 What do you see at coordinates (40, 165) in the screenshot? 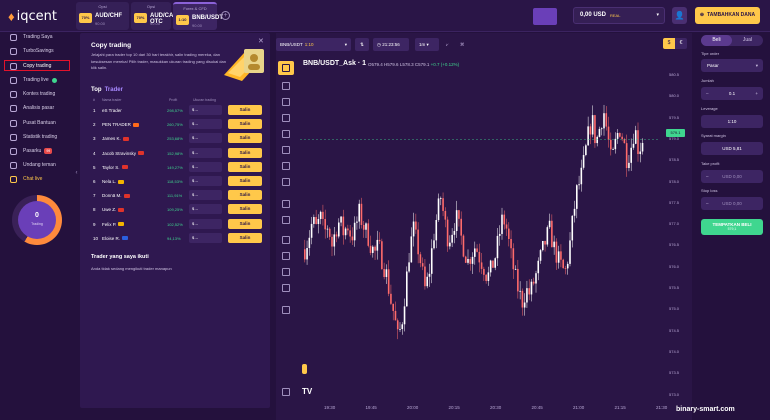
I see `sidebar-item-undang-teman: Undang teman` at bounding box center [40, 165].